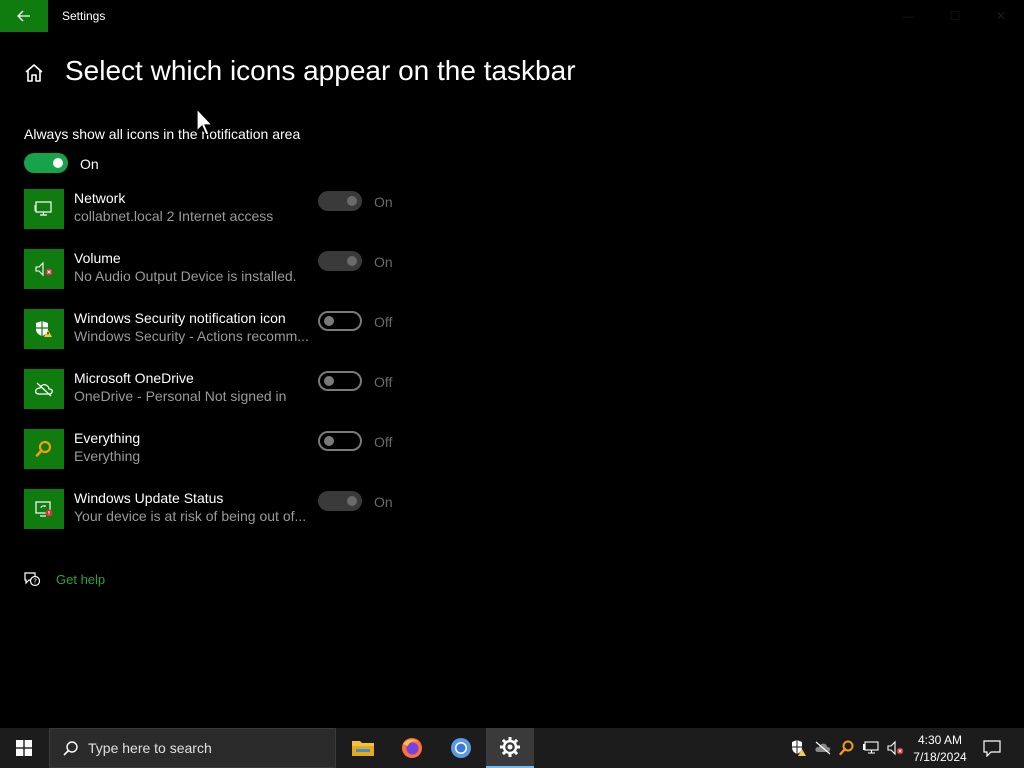 This screenshot has width=1024, height=768. I want to click on home-icon, so click(34, 73).